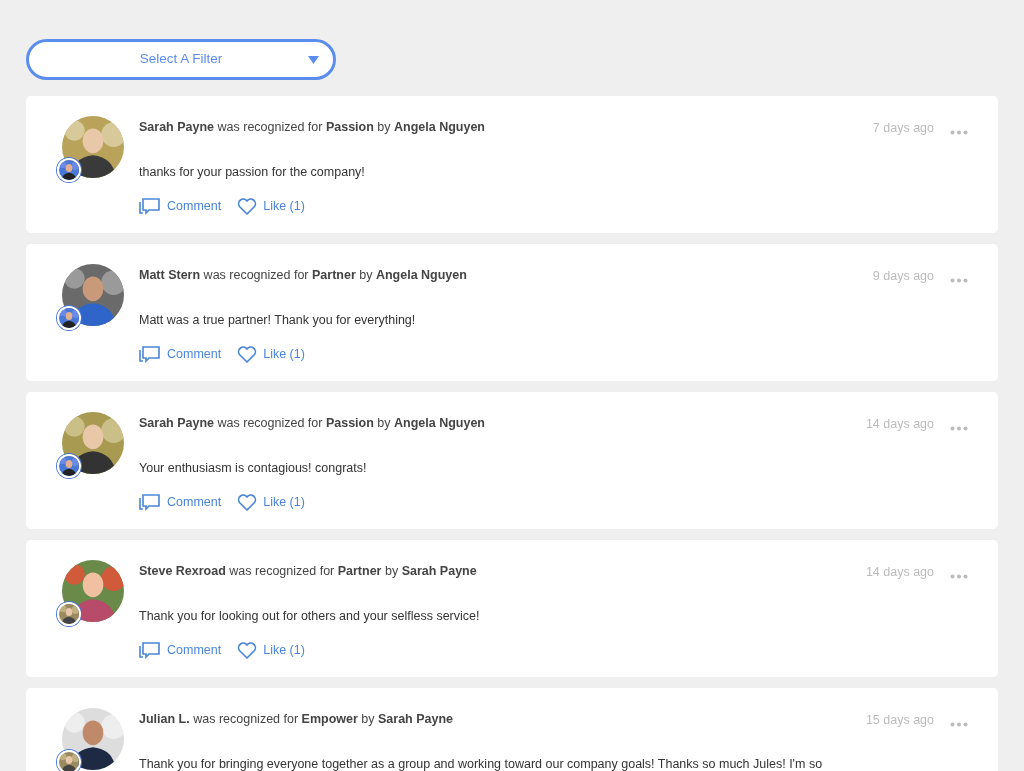 The width and height of the screenshot is (1024, 771). What do you see at coordinates (899, 720) in the screenshot?
I see `timestamp: 15 days ago` at bounding box center [899, 720].